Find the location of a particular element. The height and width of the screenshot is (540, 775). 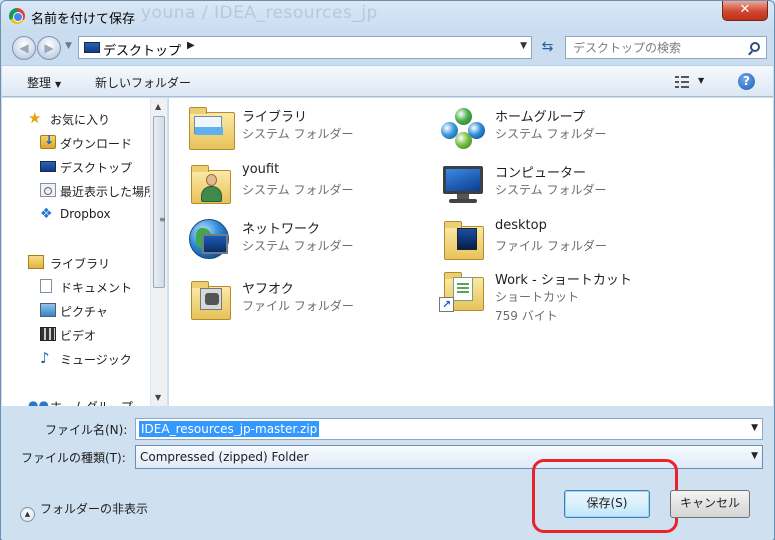

file-item-libraries: ライブラリ システム フォルダー is located at coordinates (311, 131).